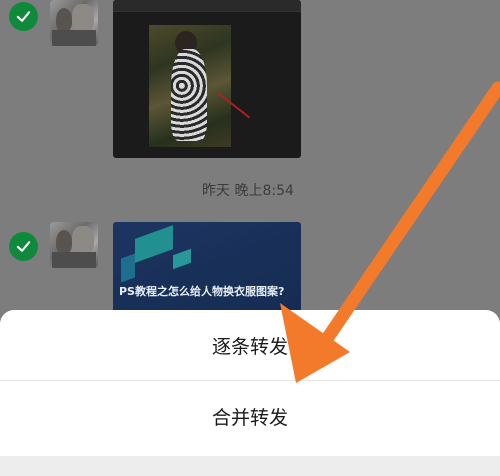 Image resolution: width=500 pixels, height=476 pixels. What do you see at coordinates (250, 466) in the screenshot?
I see `sheet-bottom-gap` at bounding box center [250, 466].